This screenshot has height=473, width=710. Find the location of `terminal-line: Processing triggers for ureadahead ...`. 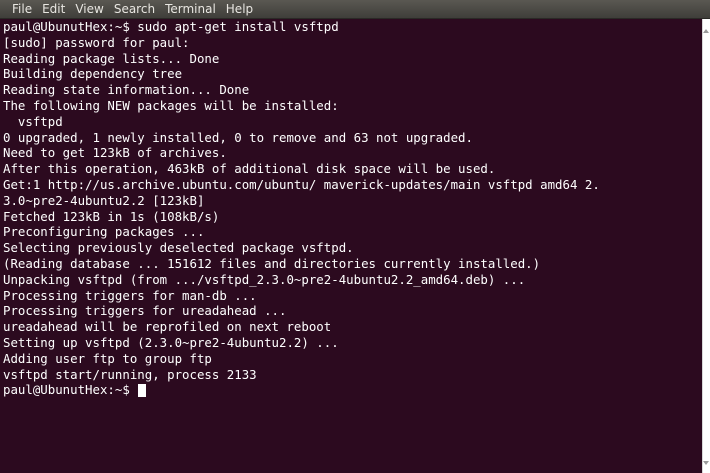

terminal-line: Processing triggers for ureadahead ... is located at coordinates (145, 311).